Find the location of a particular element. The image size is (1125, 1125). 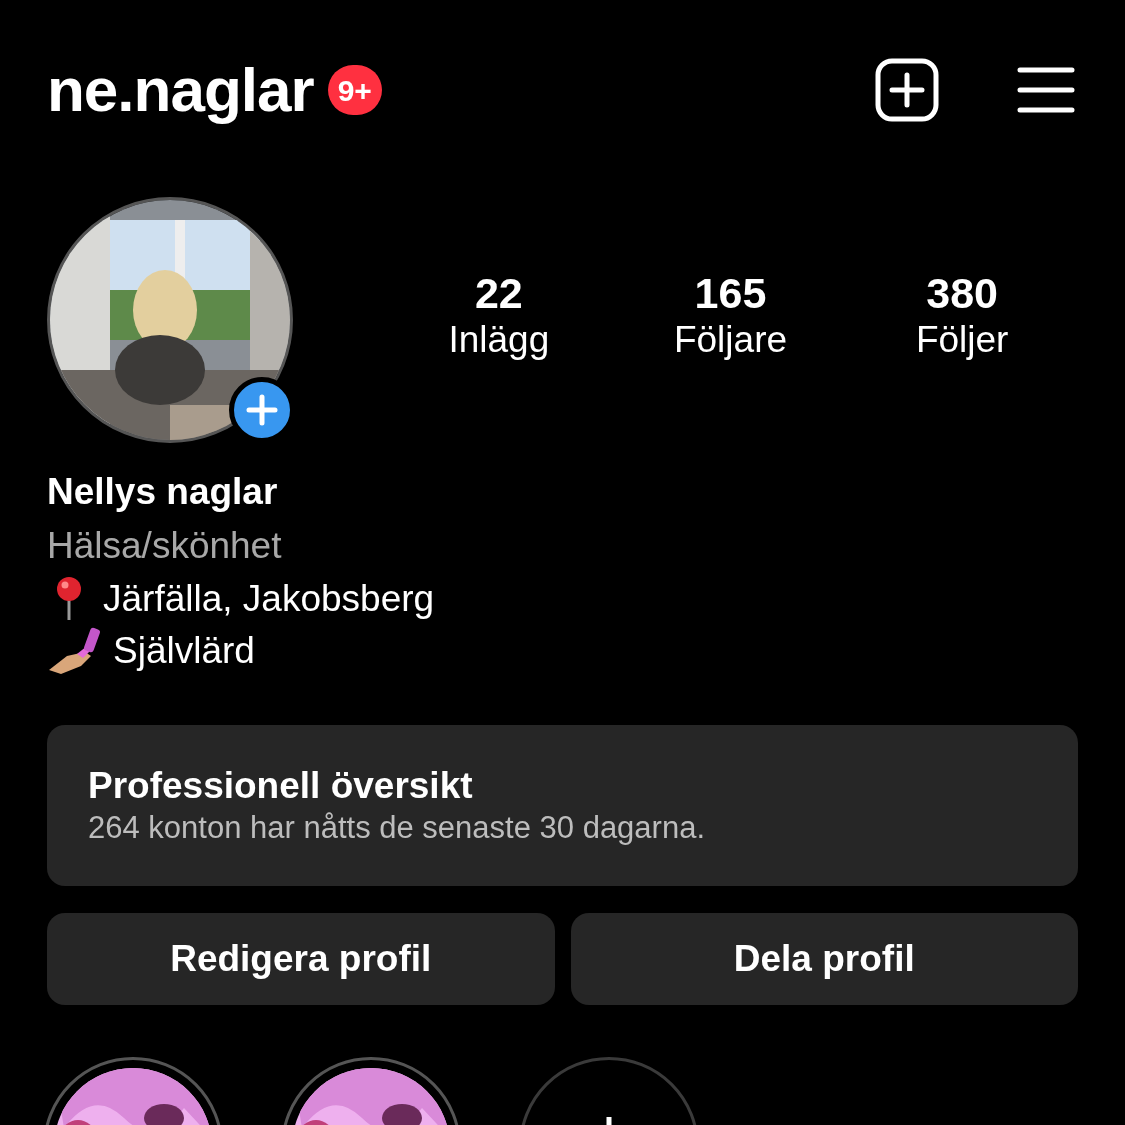

profile-name: Nellys naglar is located at coordinates (163, 492).